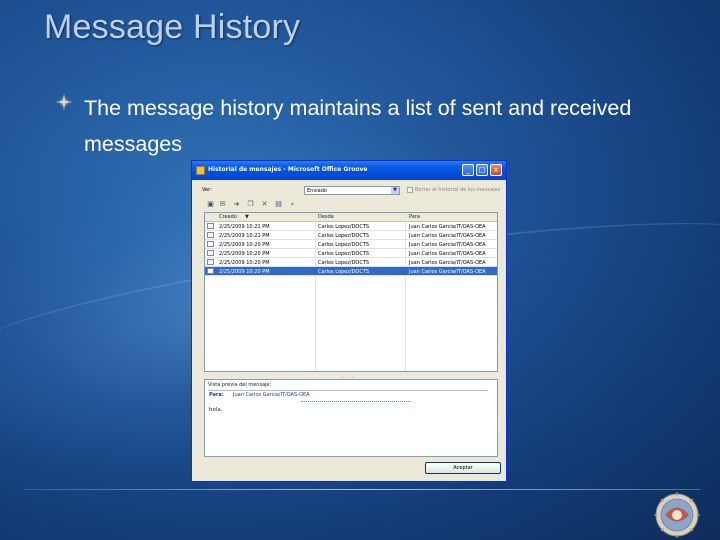 Image resolution: width=720 pixels, height=540 pixels. Describe the element at coordinates (216, 395) in the screenshot. I see `preview-to-label: Para:` at that location.